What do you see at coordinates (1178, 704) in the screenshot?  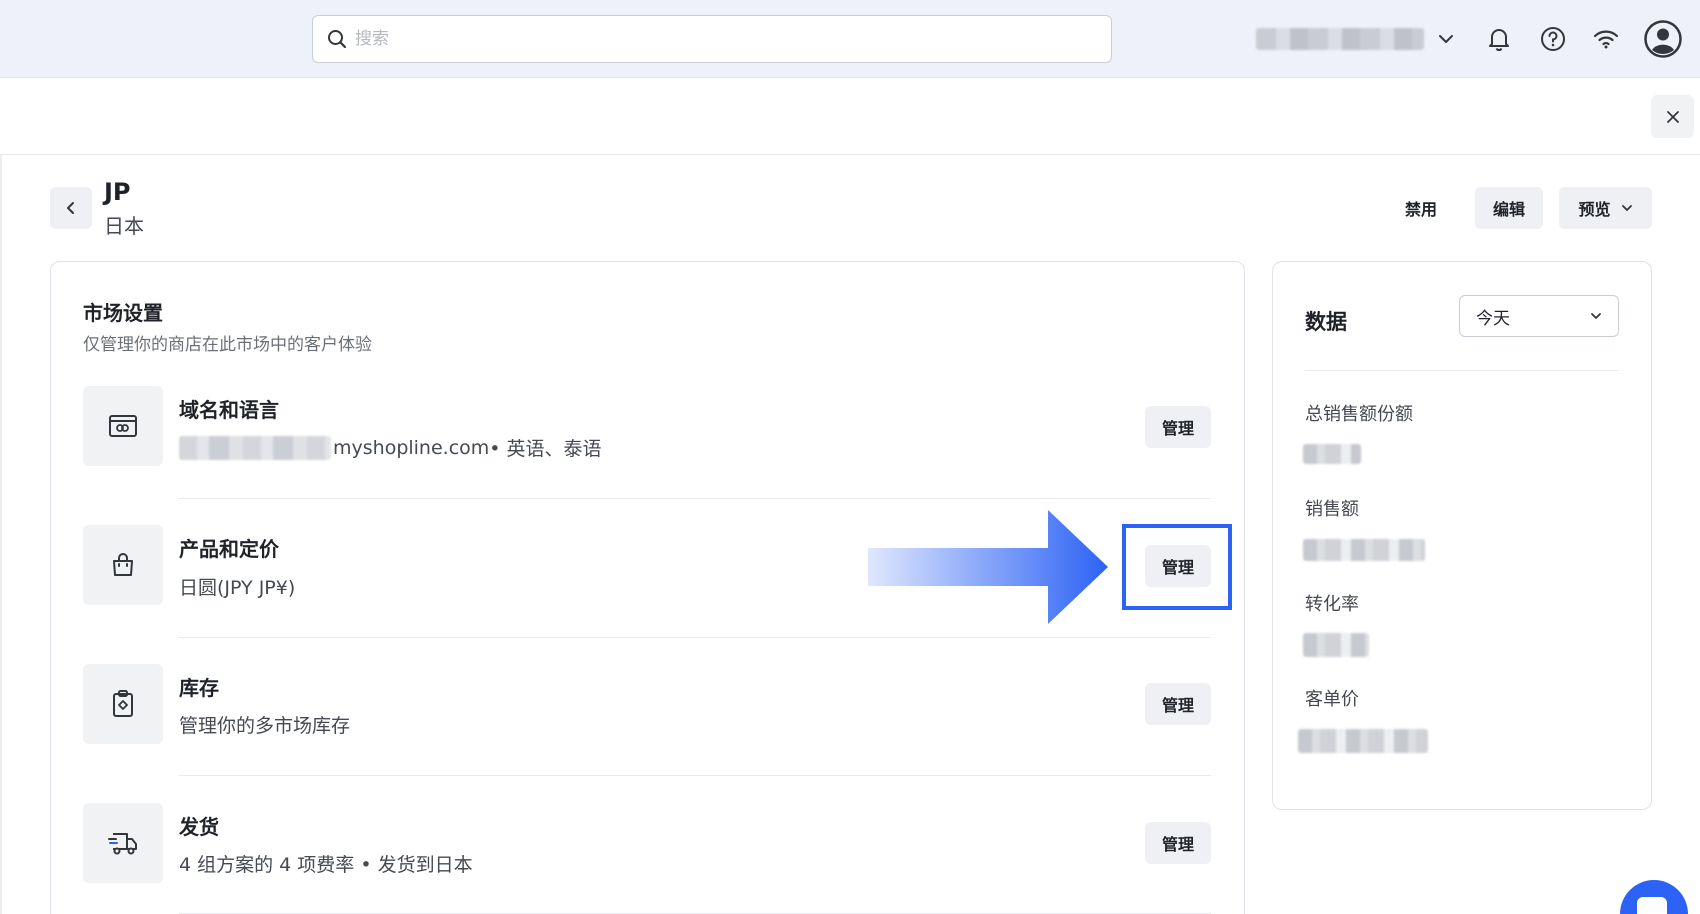 I see `manage-inventory-button: 管理` at bounding box center [1178, 704].